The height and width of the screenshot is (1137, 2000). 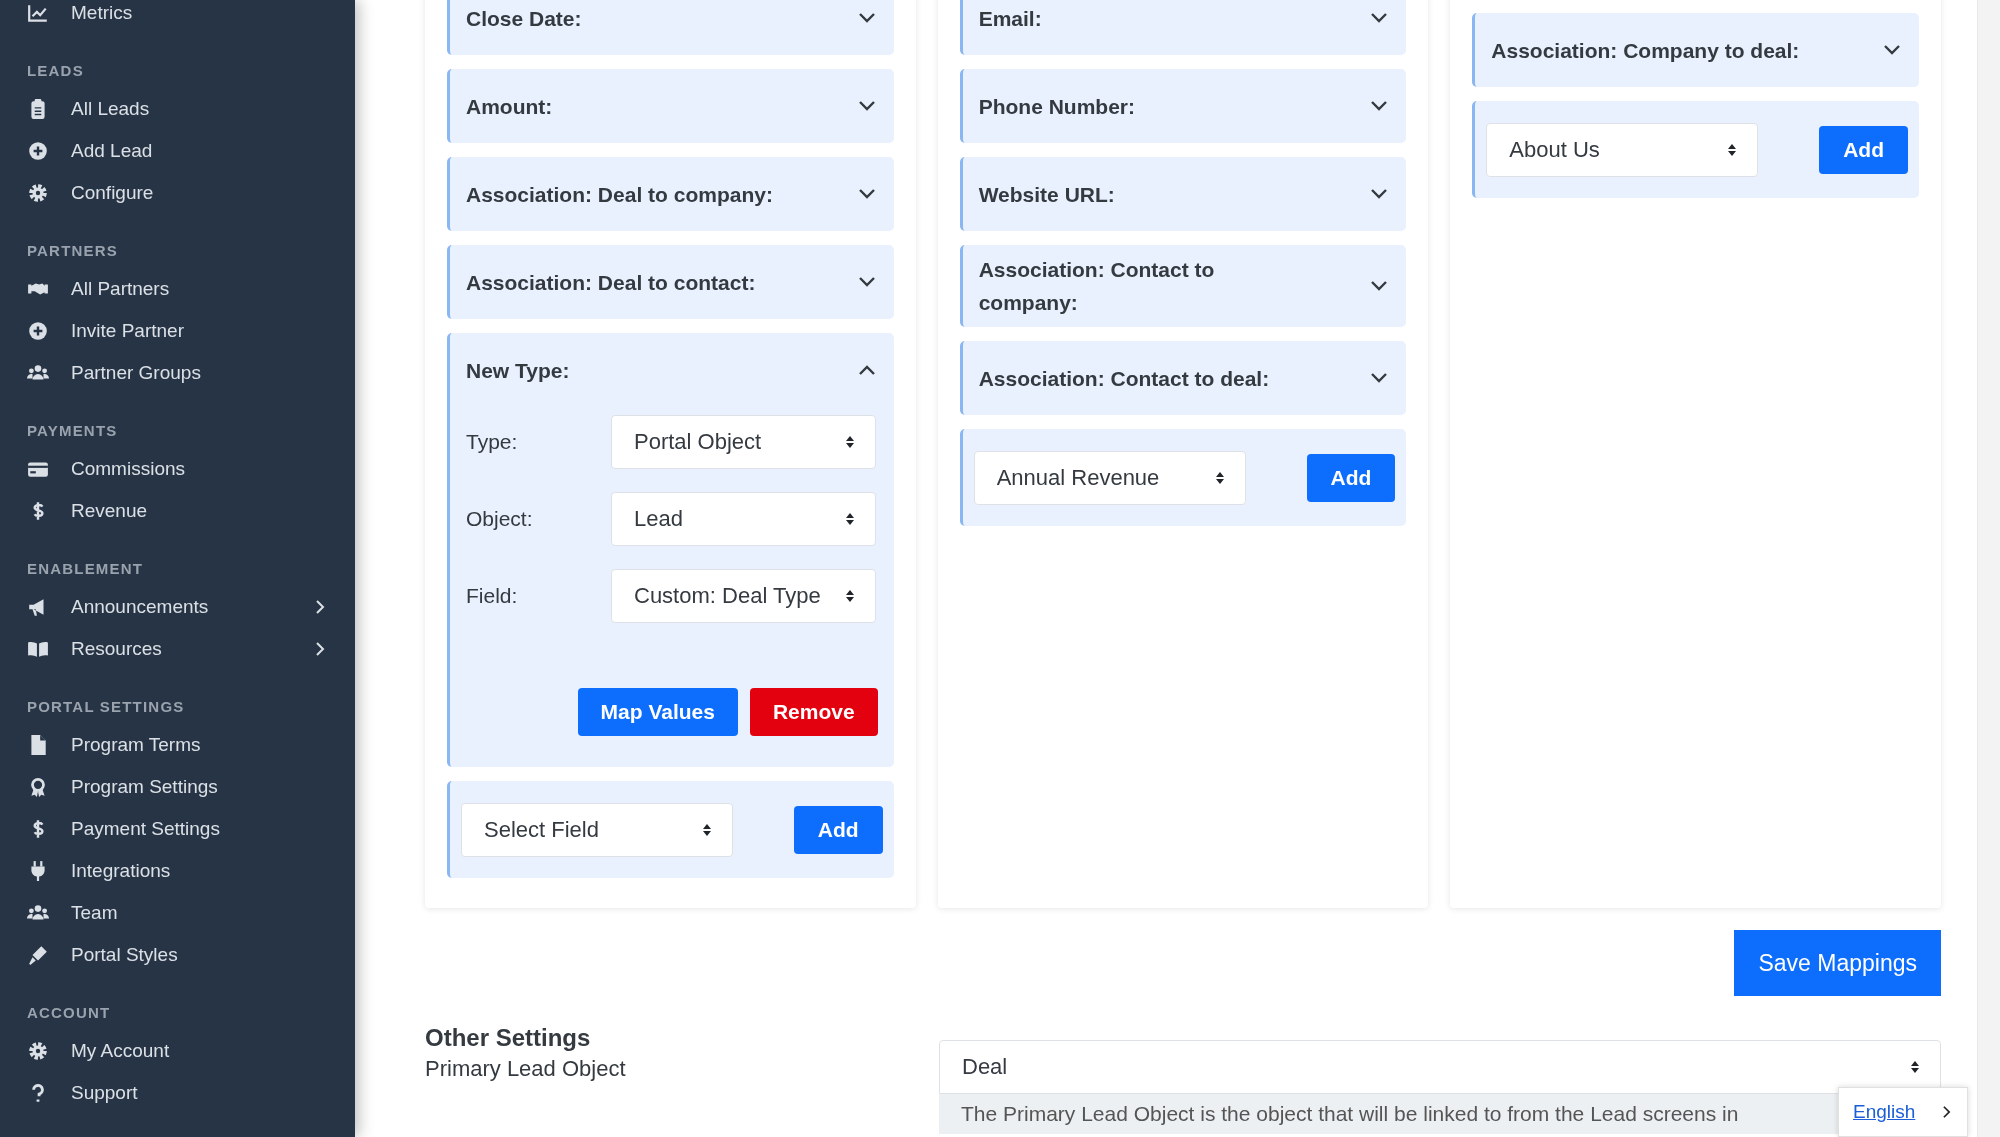 What do you see at coordinates (73, 251) in the screenshot?
I see `section-heading: PARTNERS` at bounding box center [73, 251].